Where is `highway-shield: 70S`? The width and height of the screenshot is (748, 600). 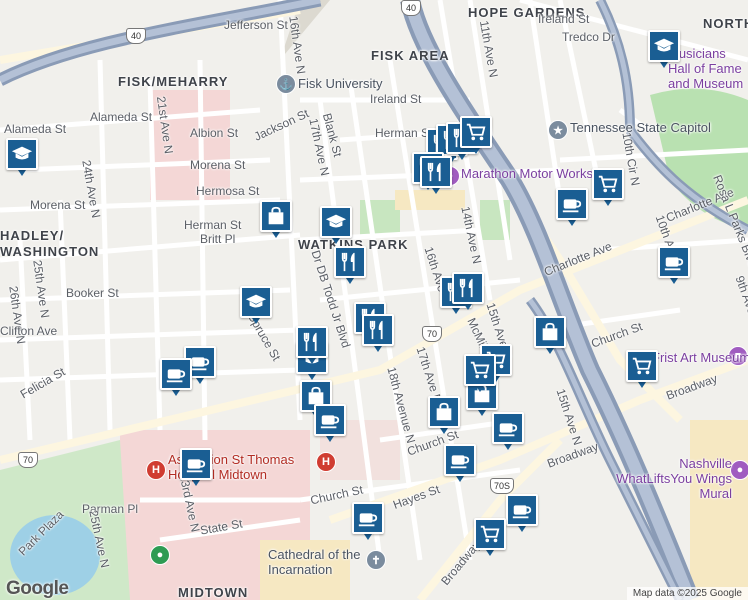 highway-shield: 70S is located at coordinates (502, 486).